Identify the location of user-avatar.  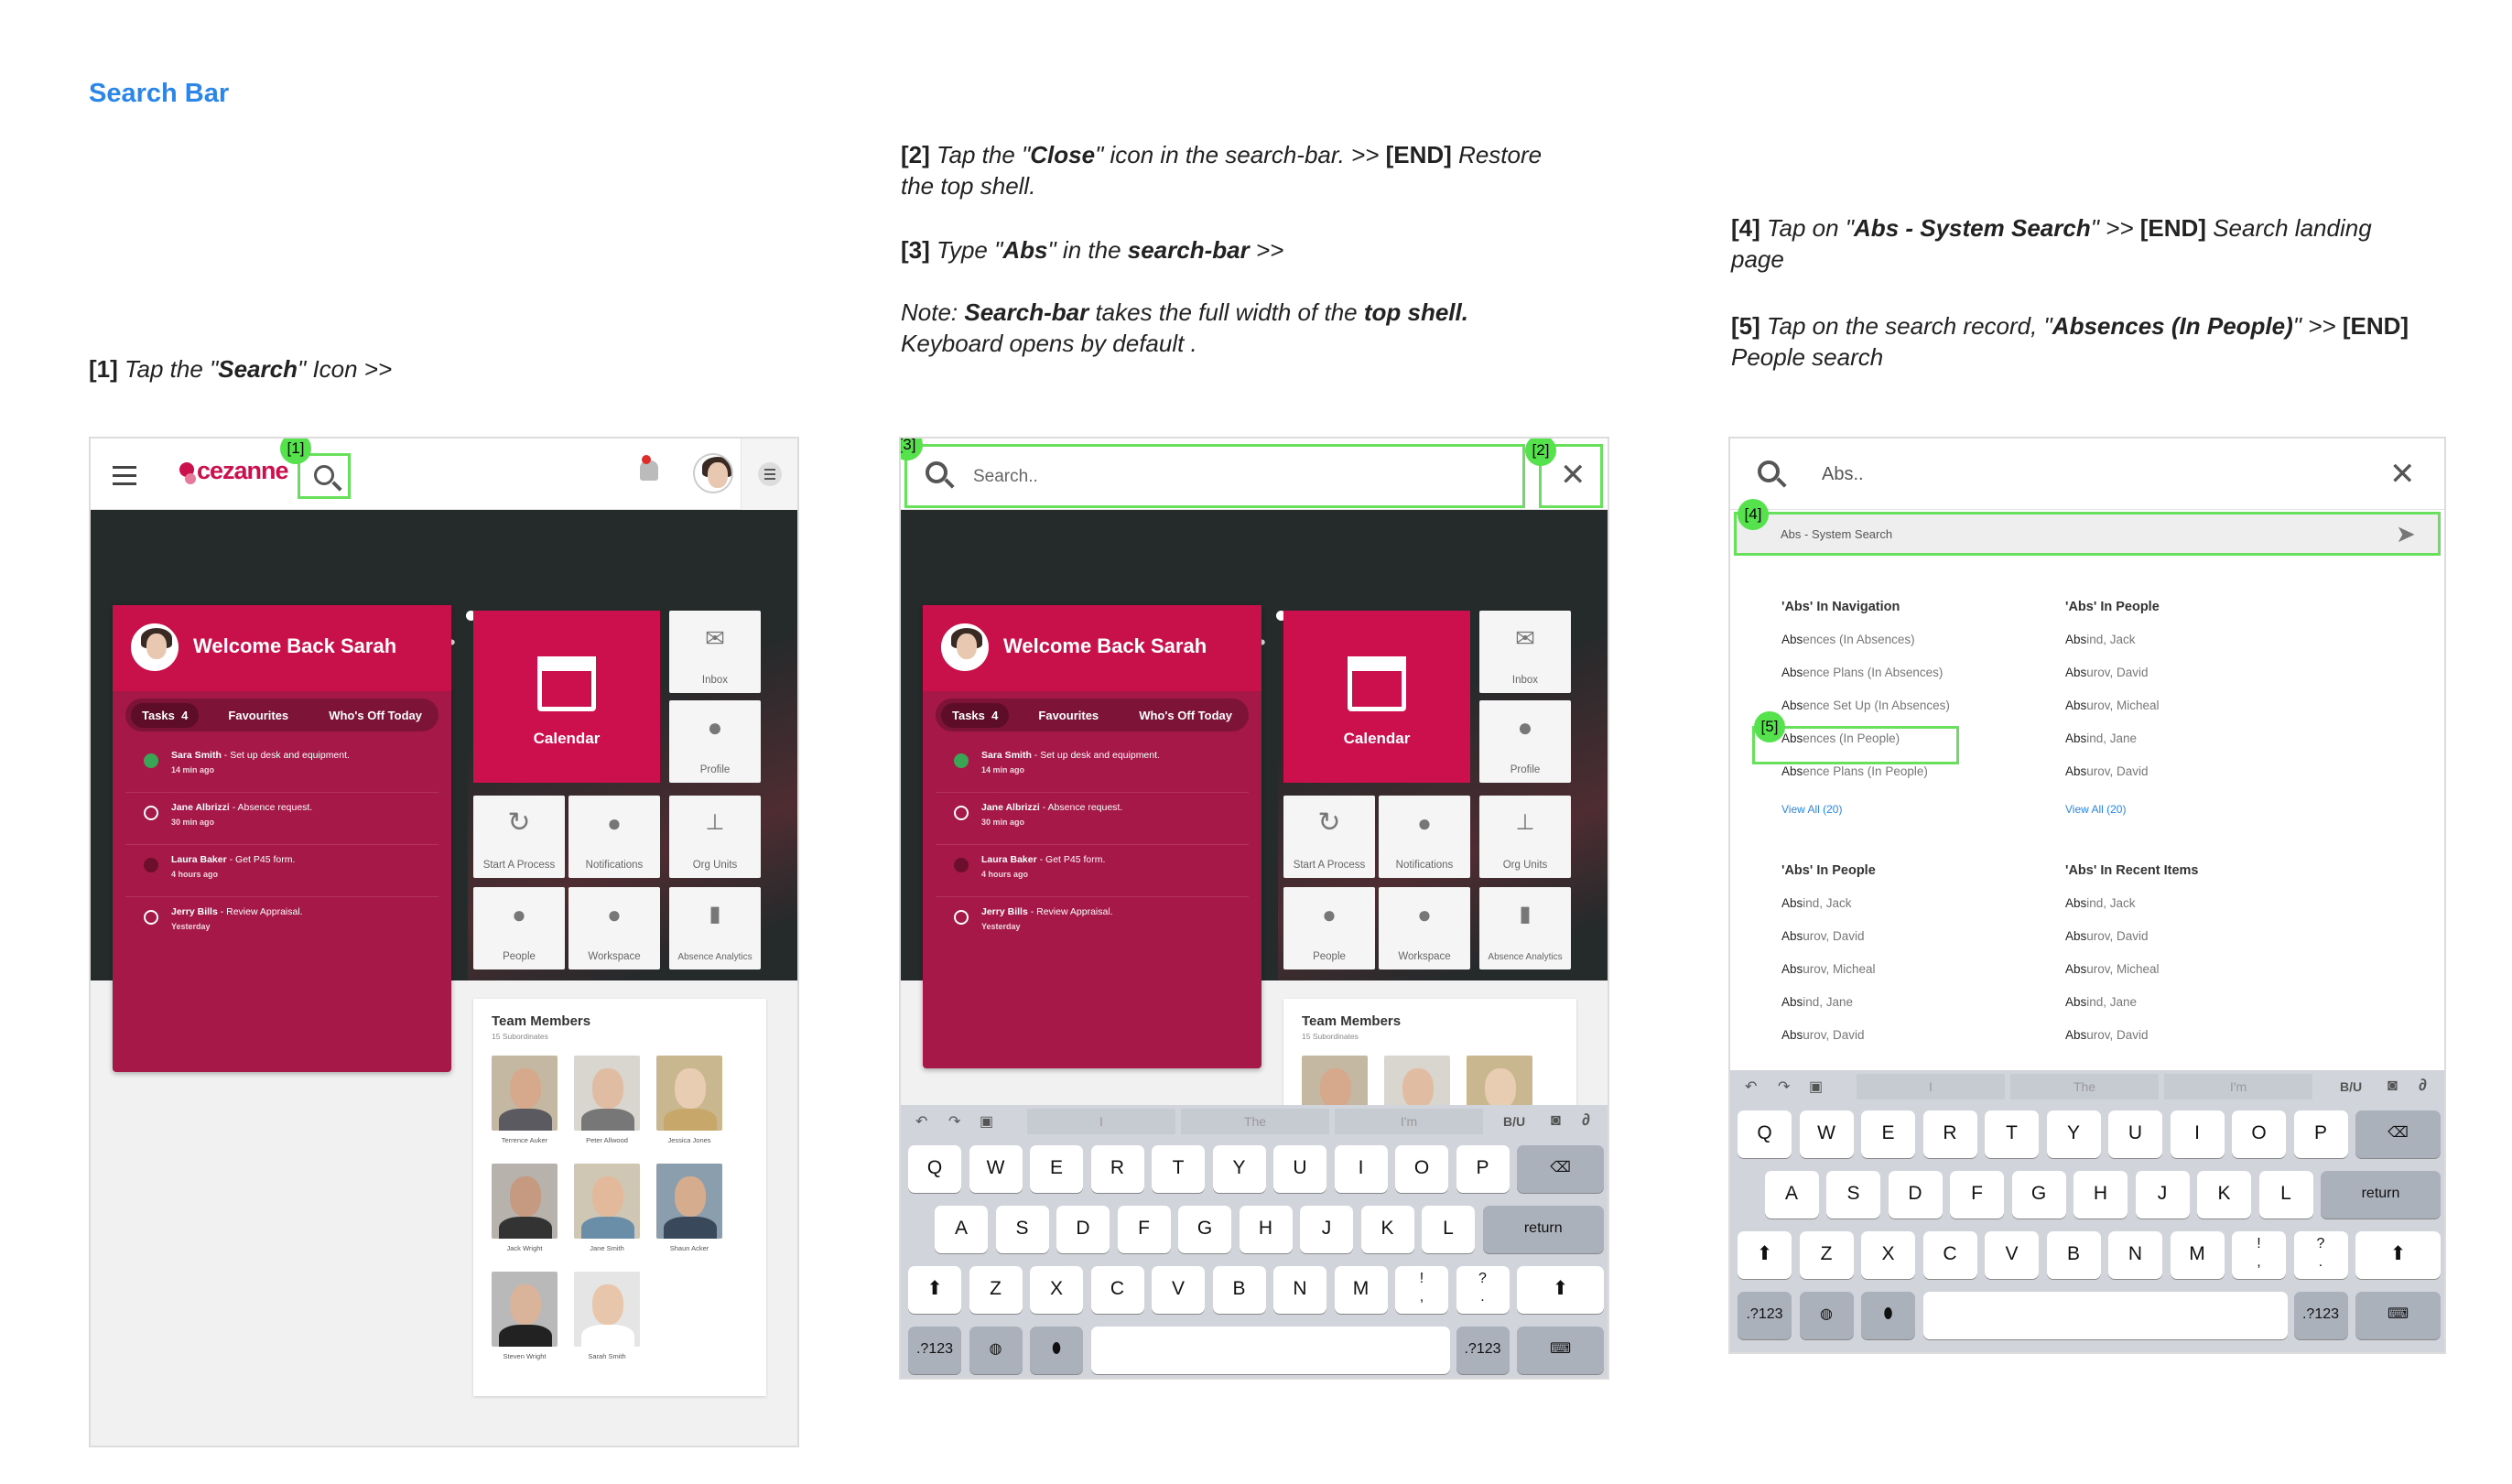
(713, 473).